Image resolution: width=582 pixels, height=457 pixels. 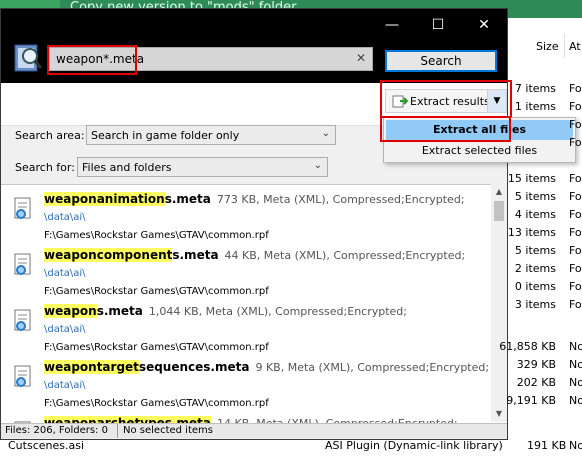 I want to click on search-app-icon, so click(x=28, y=58).